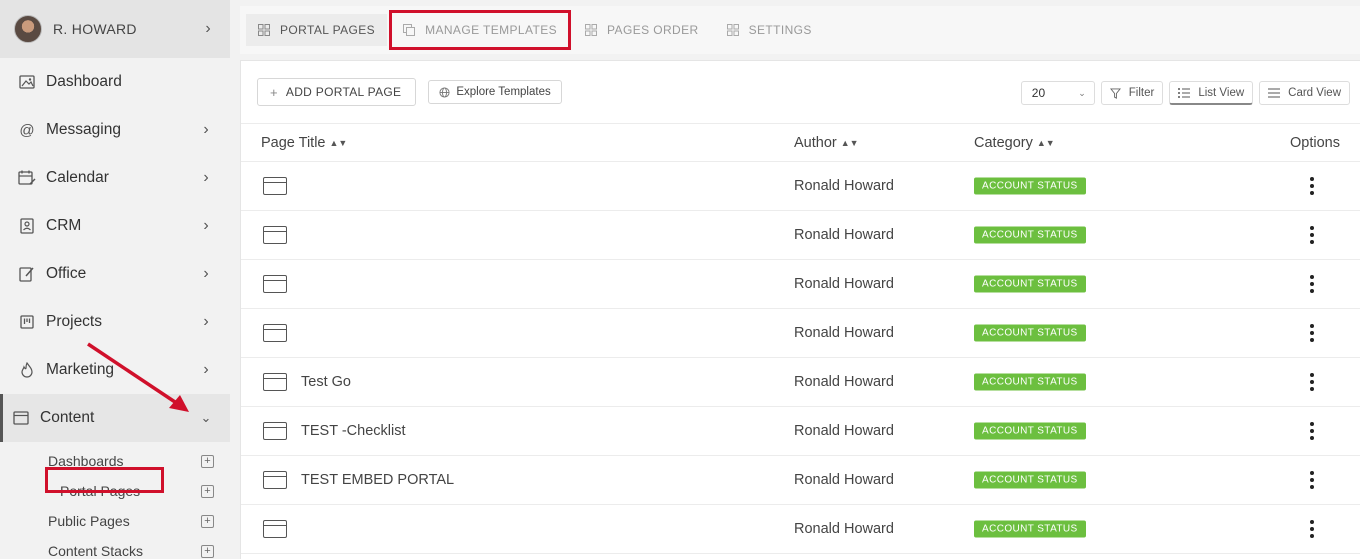  What do you see at coordinates (503, 92) in the screenshot?
I see `explore-templates-label: Explore Templates` at bounding box center [503, 92].